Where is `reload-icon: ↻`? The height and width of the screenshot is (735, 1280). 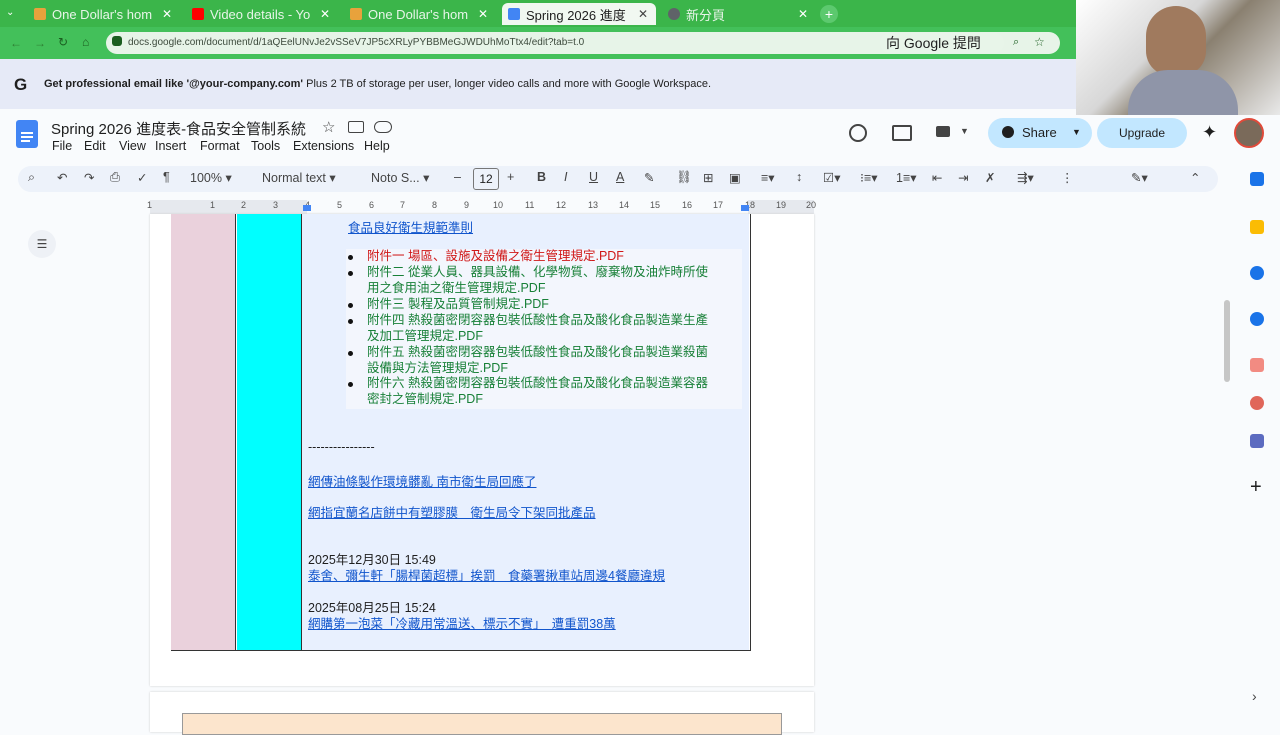 reload-icon: ↻ is located at coordinates (63, 42).